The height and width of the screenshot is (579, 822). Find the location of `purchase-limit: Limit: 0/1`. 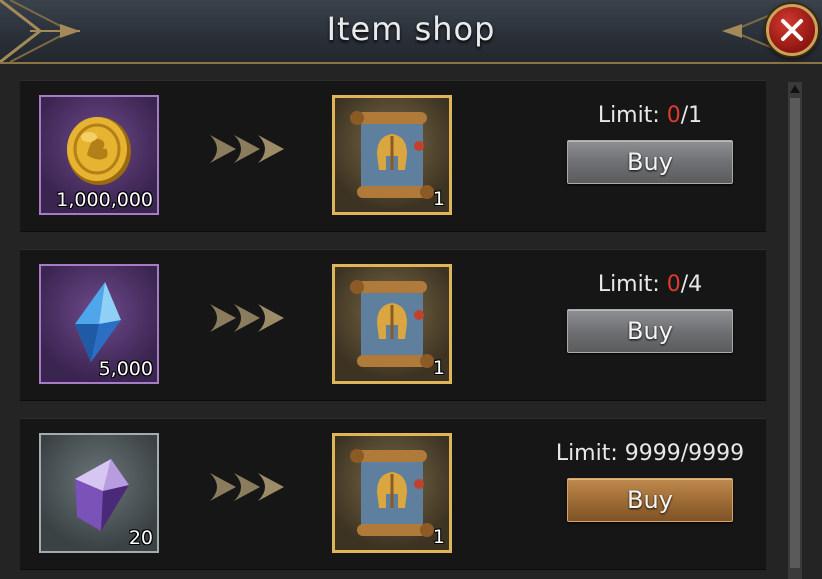

purchase-limit: Limit: 0/1 is located at coordinates (650, 115).